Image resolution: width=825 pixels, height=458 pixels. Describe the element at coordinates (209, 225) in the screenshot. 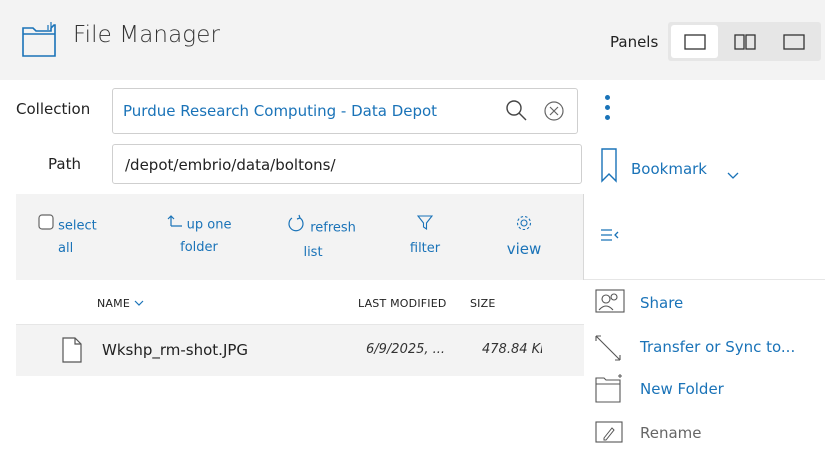

I see `up-one-label-1: up one` at that location.